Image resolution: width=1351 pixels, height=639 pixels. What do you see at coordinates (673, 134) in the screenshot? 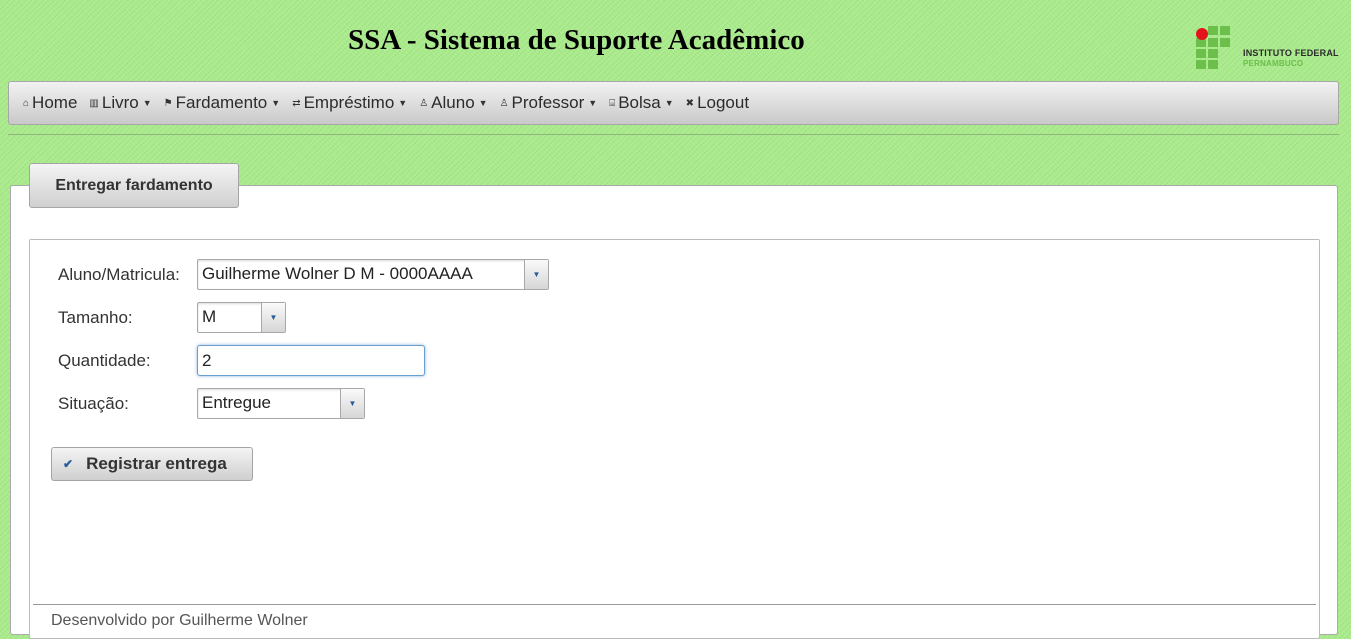
I see `header-divider` at bounding box center [673, 134].